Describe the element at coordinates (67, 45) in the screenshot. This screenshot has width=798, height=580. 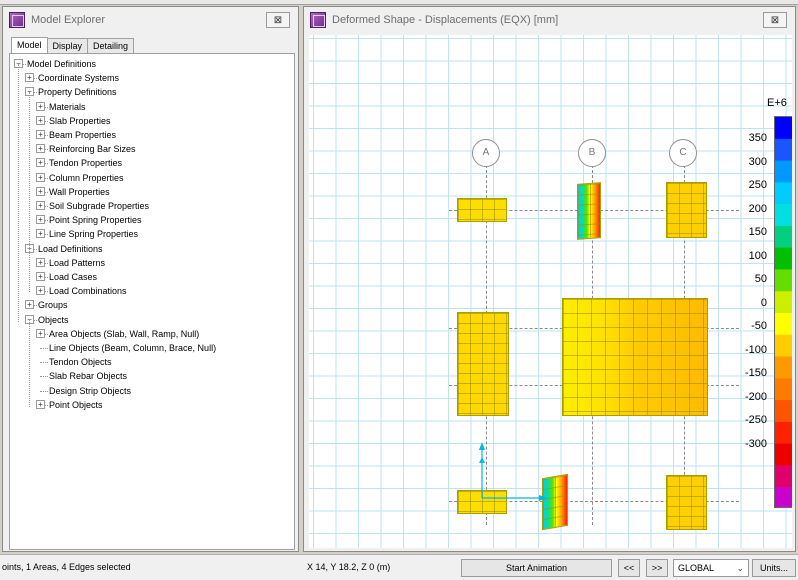
I see `tab-display: Display` at that location.